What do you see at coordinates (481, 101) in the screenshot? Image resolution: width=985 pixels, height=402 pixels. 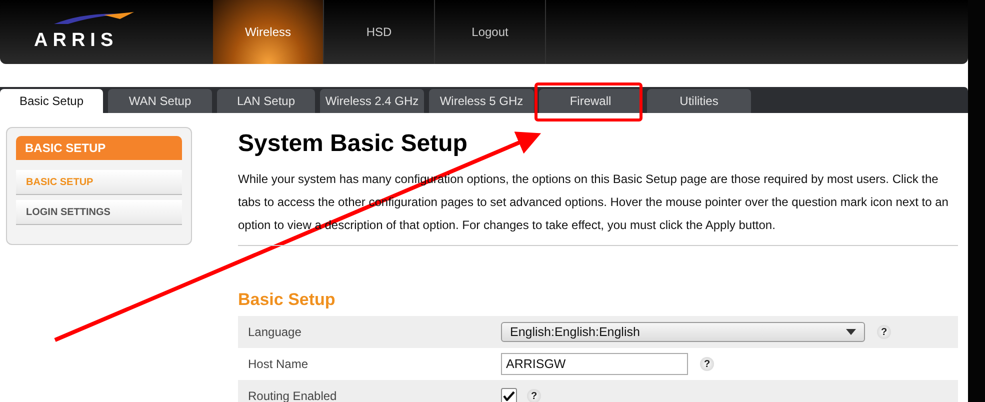 I see `tab: Wireless 5 GHz` at bounding box center [481, 101].